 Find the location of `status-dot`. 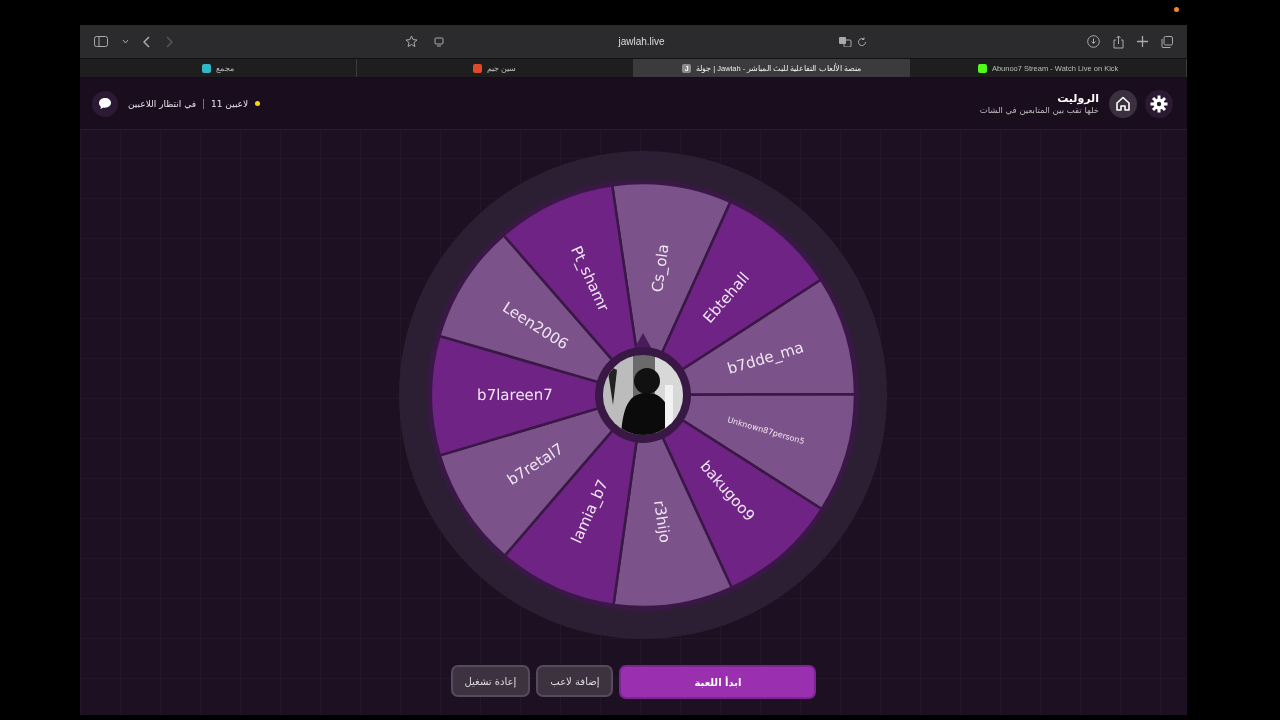

status-dot is located at coordinates (1176, 9).